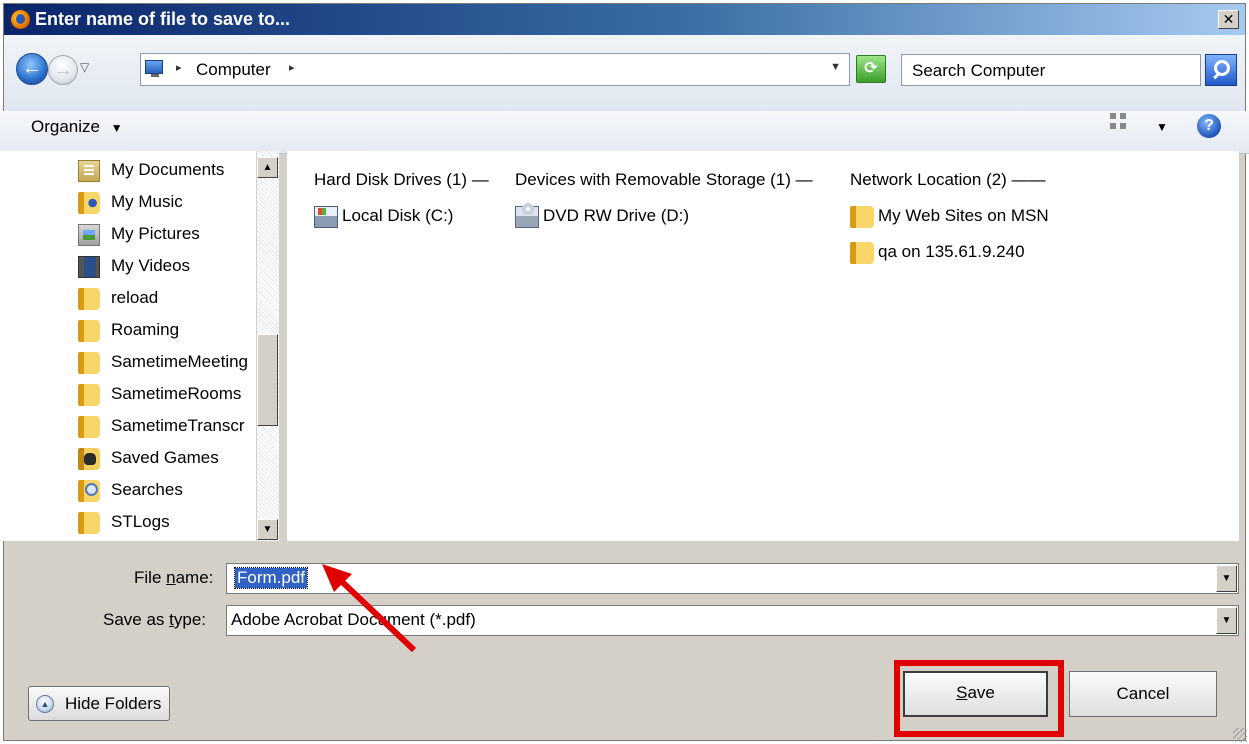  What do you see at coordinates (271, 578) in the screenshot?
I see `file-name-value: Form.pdf` at bounding box center [271, 578].